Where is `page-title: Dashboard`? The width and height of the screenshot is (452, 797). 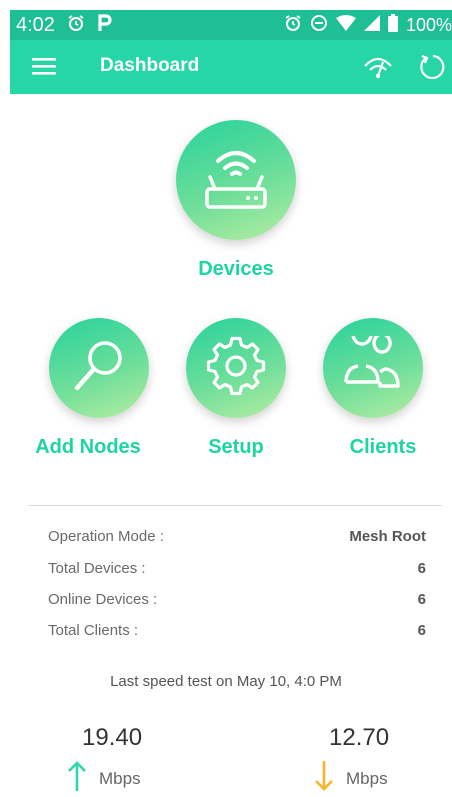 page-title: Dashboard is located at coordinates (150, 65).